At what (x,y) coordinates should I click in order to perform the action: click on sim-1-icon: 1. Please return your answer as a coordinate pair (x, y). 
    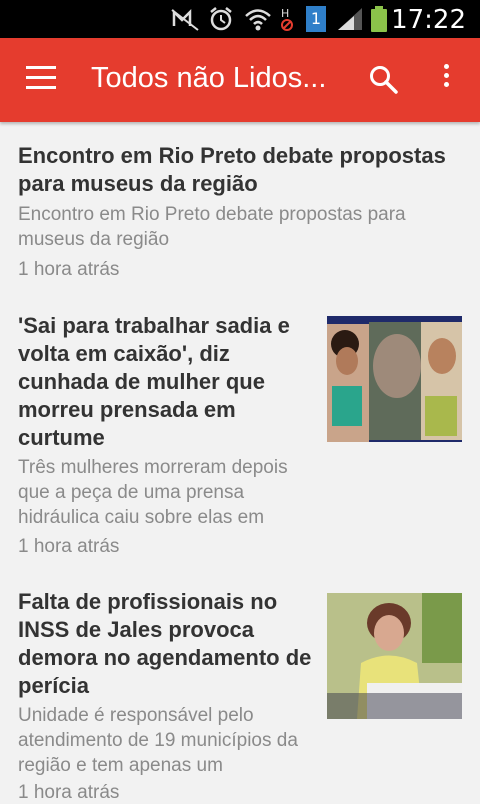
    Looking at the image, I should click on (316, 19).